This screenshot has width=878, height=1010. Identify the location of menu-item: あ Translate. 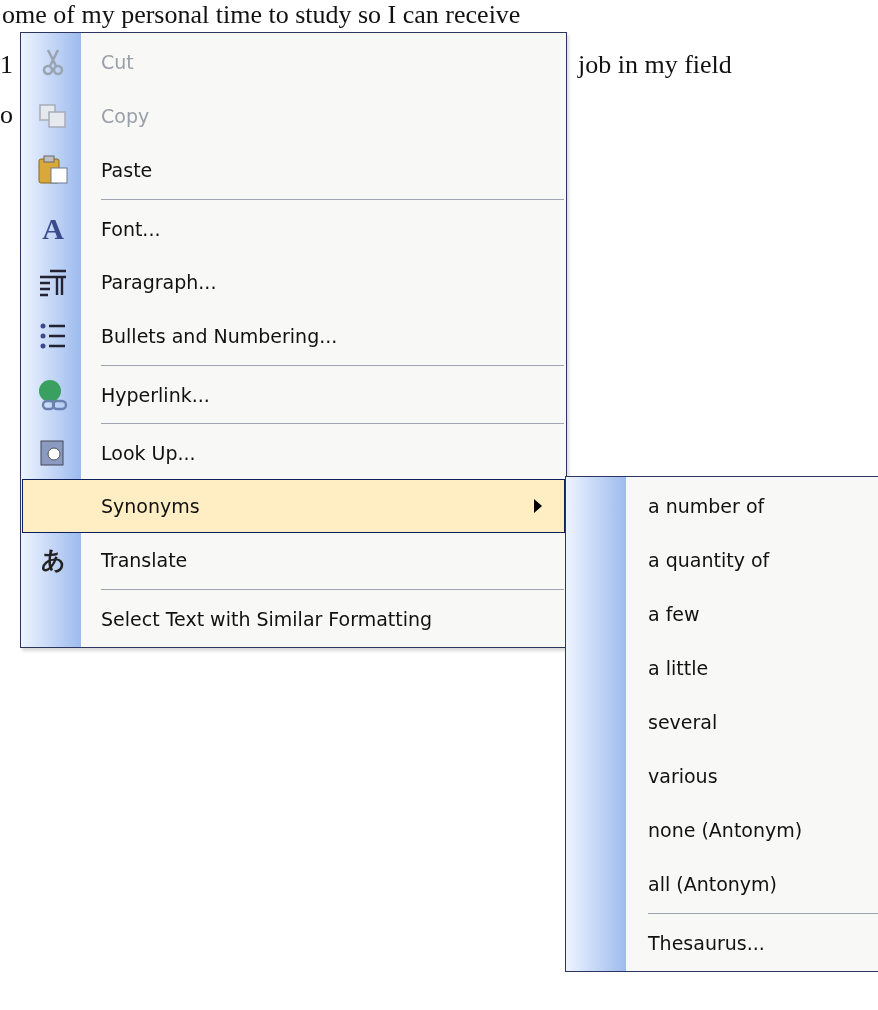
(293, 560).